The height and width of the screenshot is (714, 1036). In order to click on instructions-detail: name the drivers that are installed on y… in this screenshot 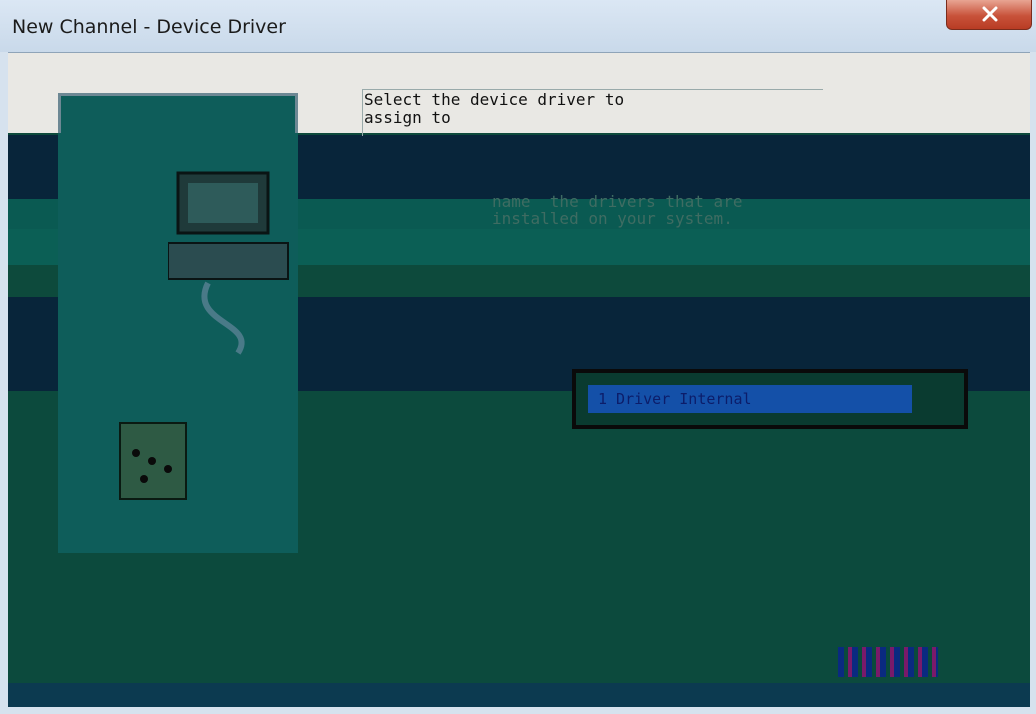, I will do `click(617, 210)`.